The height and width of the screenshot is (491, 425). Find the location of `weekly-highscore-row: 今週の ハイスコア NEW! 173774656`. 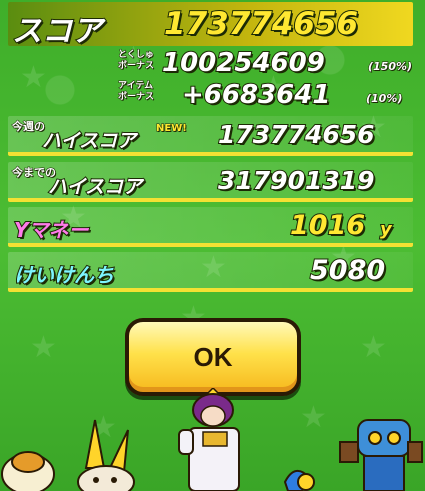

weekly-highscore-row: 今週の ハイスコア NEW! 173774656 is located at coordinates (212, 136).